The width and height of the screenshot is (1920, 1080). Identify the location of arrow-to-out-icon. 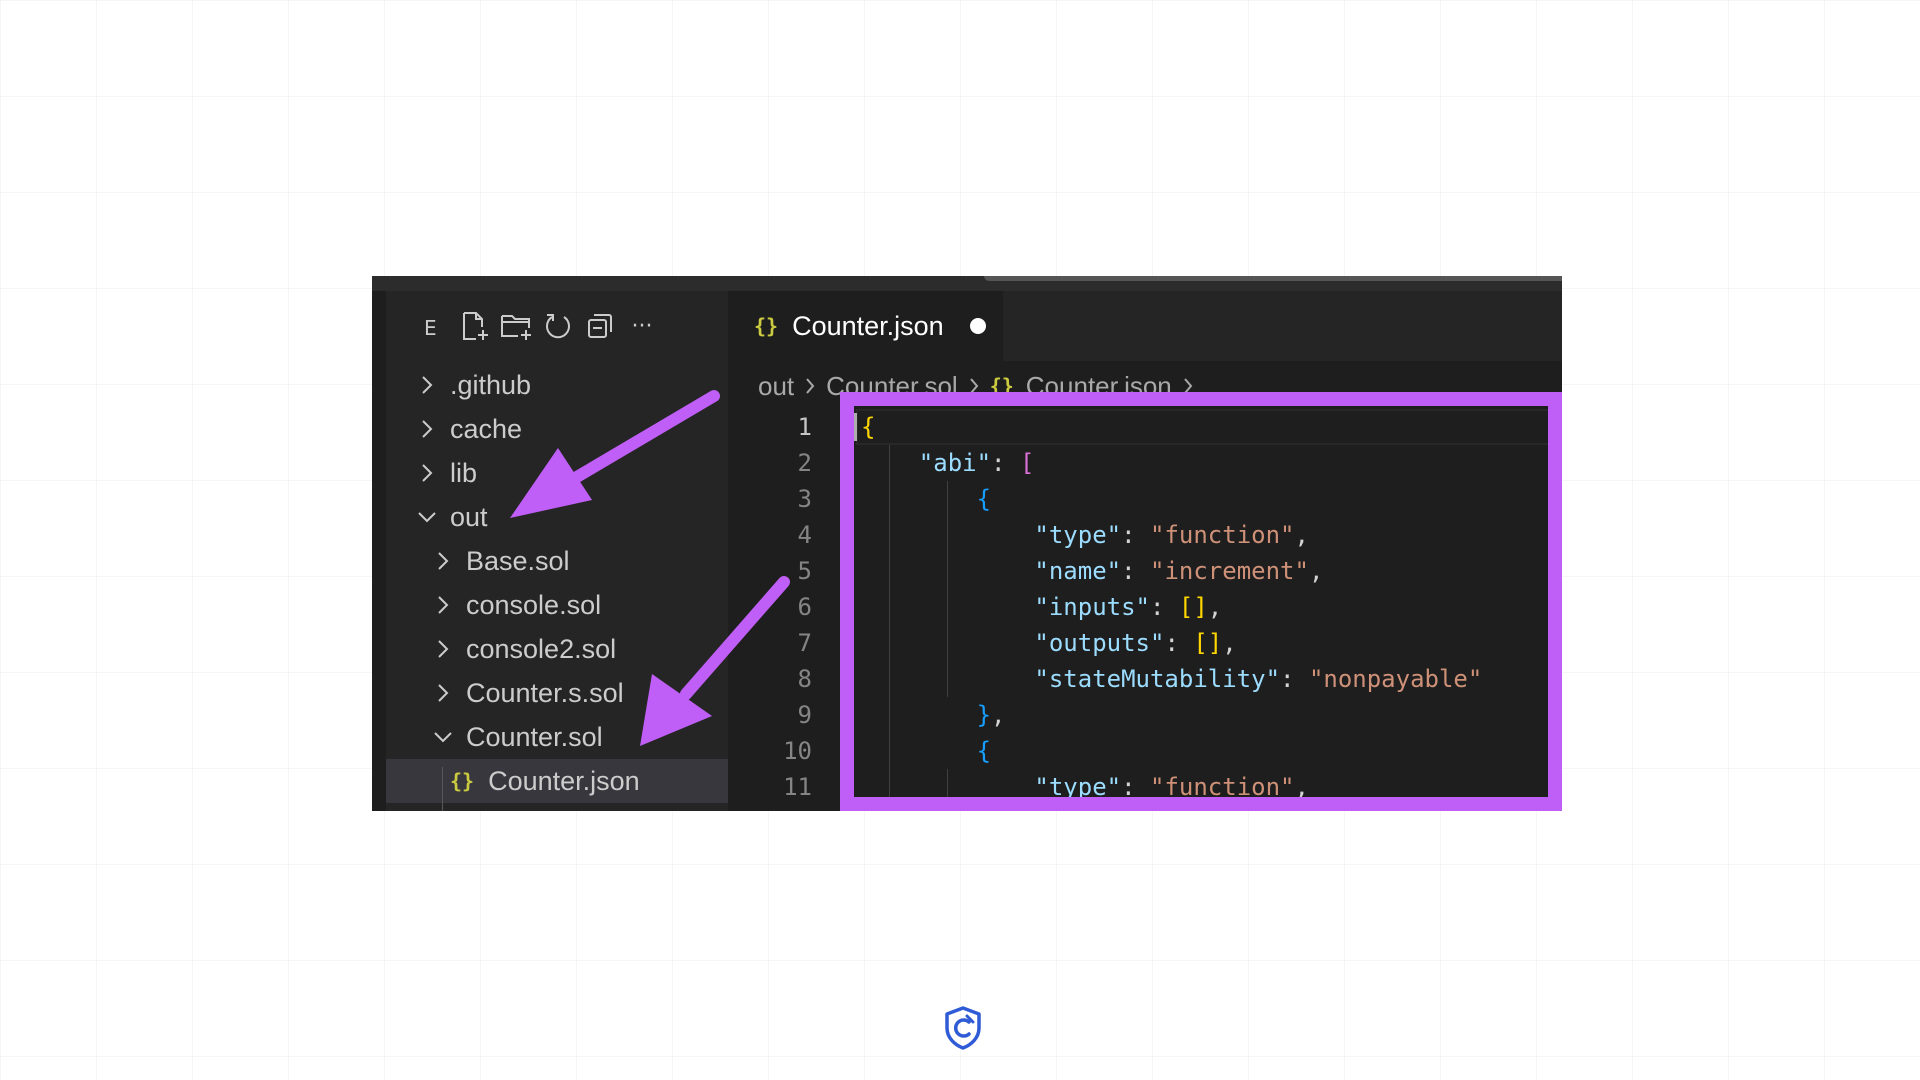
(615, 454).